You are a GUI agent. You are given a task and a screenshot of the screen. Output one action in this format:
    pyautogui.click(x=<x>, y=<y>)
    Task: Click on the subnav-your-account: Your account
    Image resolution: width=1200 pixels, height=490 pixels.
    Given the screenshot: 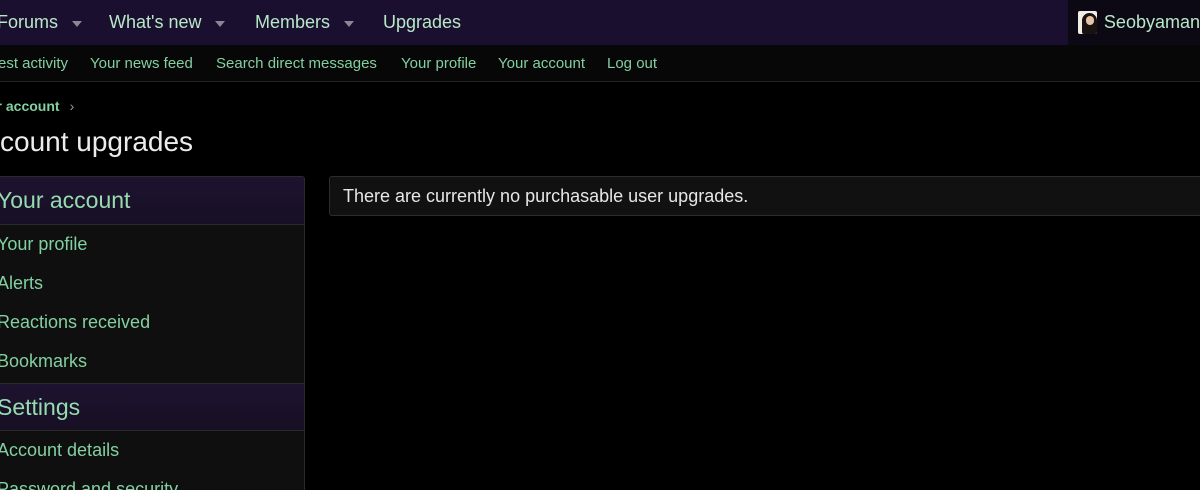 What is the action you would take?
    pyautogui.click(x=541, y=63)
    